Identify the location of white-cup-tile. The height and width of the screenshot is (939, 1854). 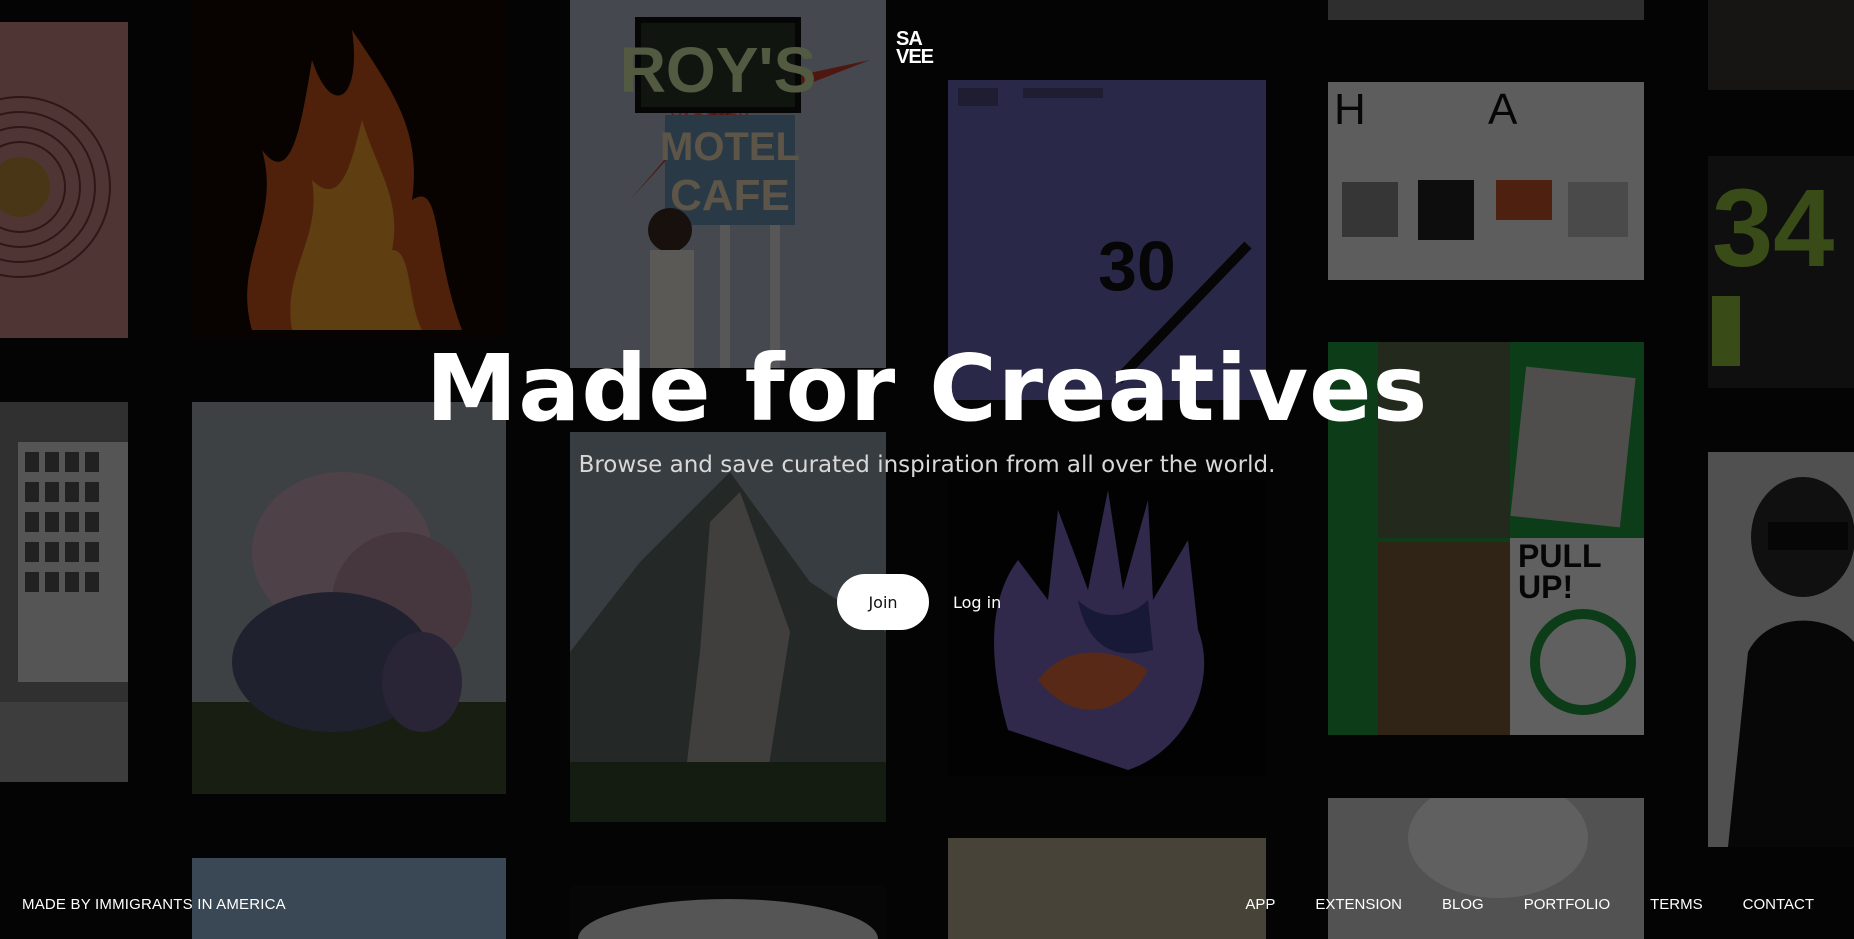
(1486, 868).